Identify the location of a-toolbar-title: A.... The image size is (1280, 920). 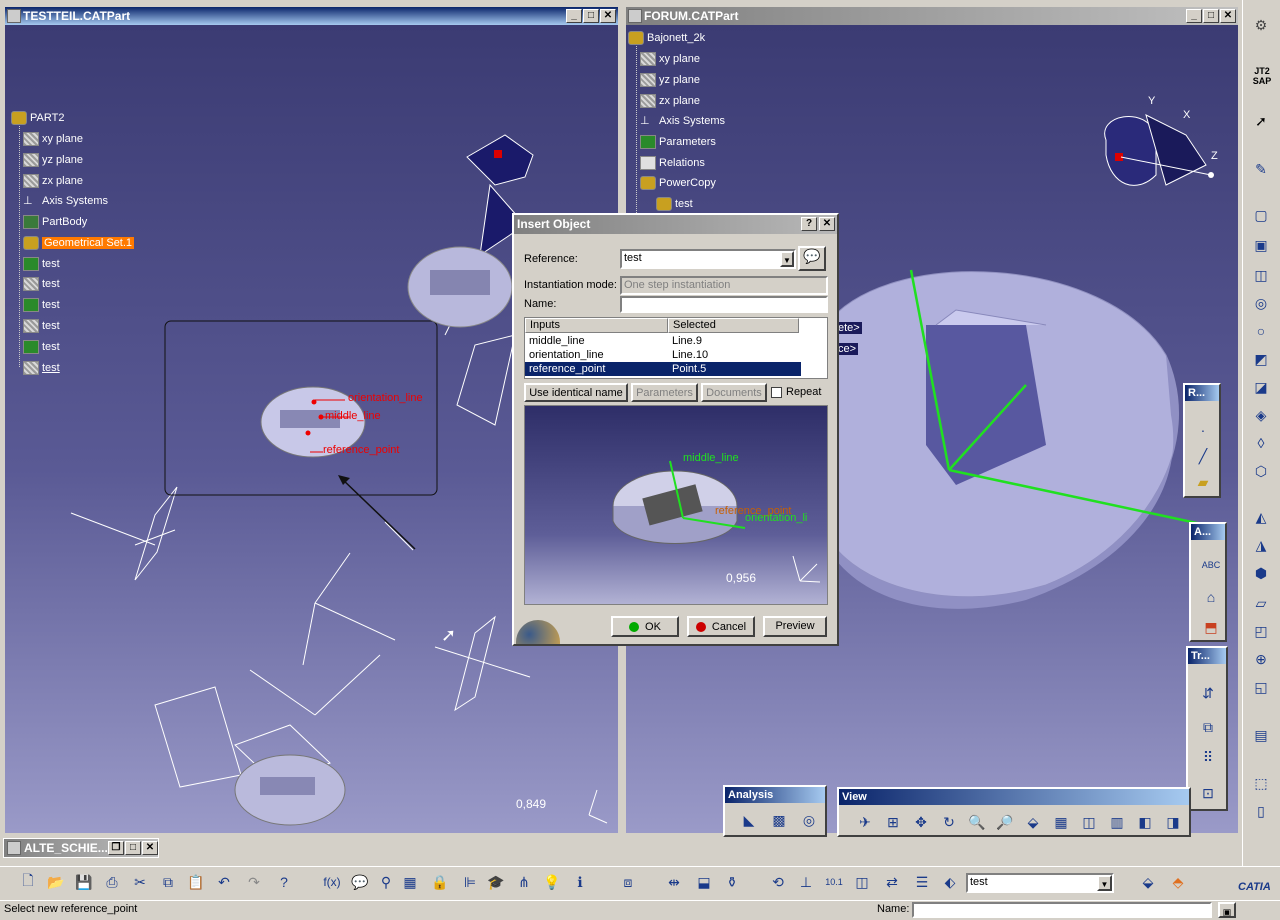
(1208, 532).